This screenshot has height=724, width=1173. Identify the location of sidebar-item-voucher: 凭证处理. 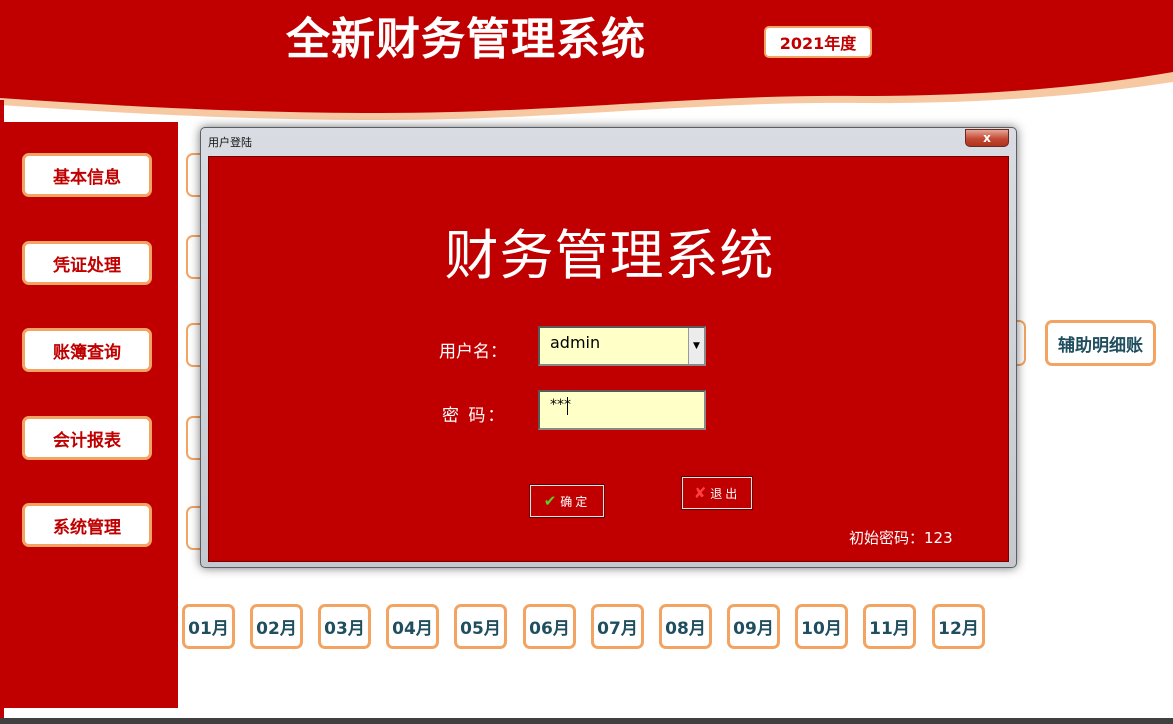
(87, 263).